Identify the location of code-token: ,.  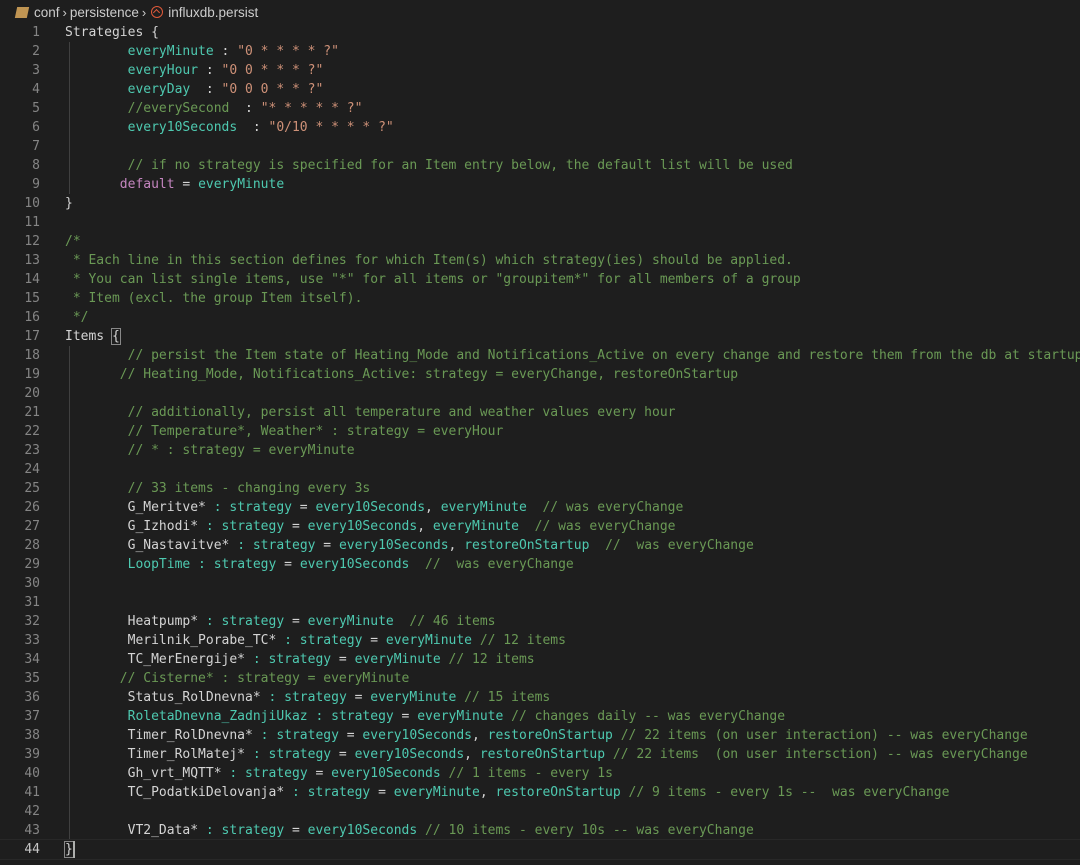
(472, 754).